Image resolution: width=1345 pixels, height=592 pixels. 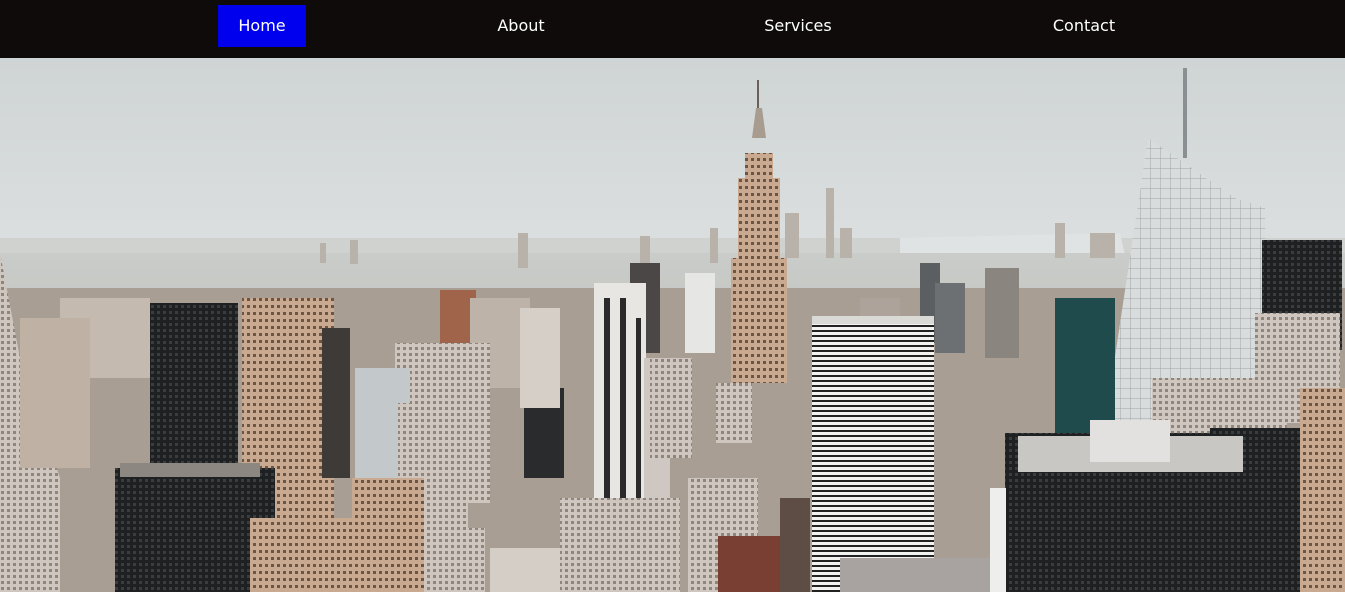 What do you see at coordinates (798, 26) in the screenshot?
I see `nav-services-link: Services` at bounding box center [798, 26].